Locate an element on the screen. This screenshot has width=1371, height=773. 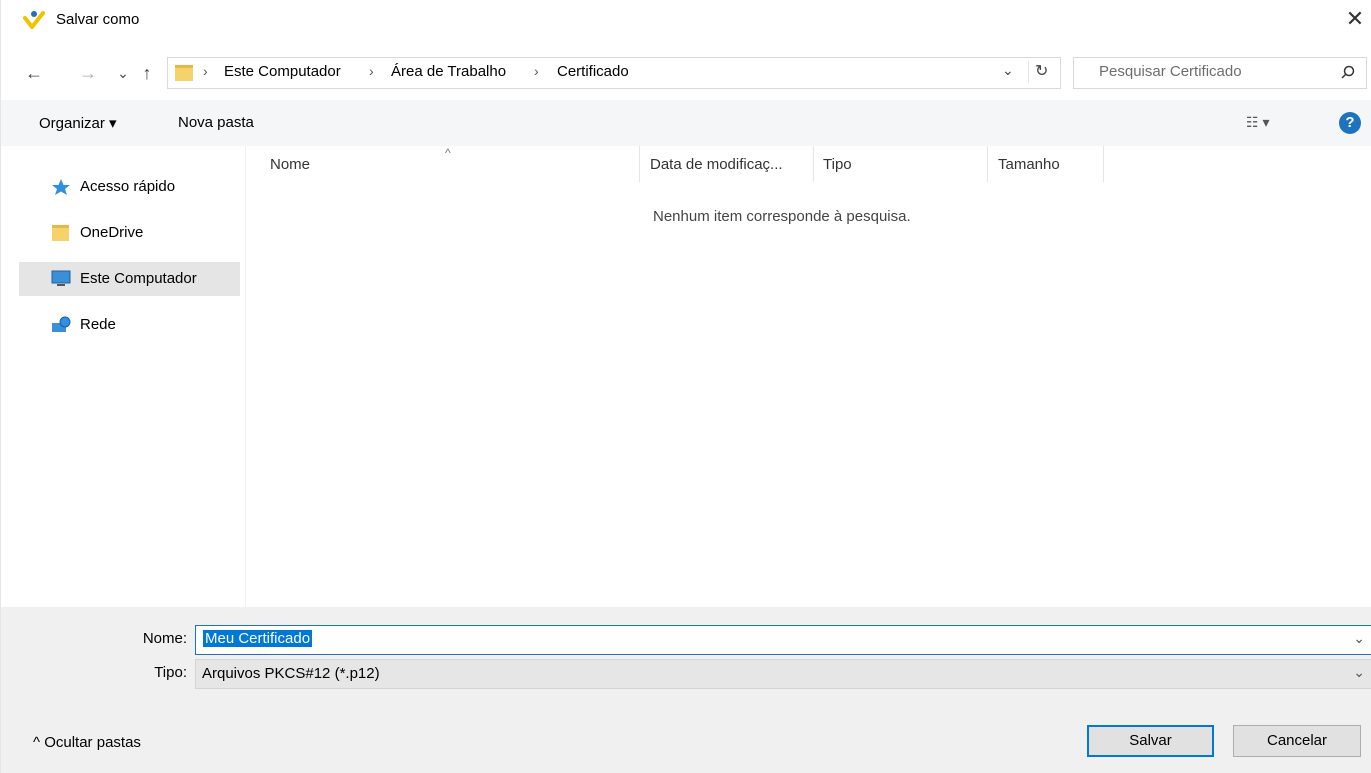
search-input: Pesquisar Certificado is located at coordinates (1220, 73).